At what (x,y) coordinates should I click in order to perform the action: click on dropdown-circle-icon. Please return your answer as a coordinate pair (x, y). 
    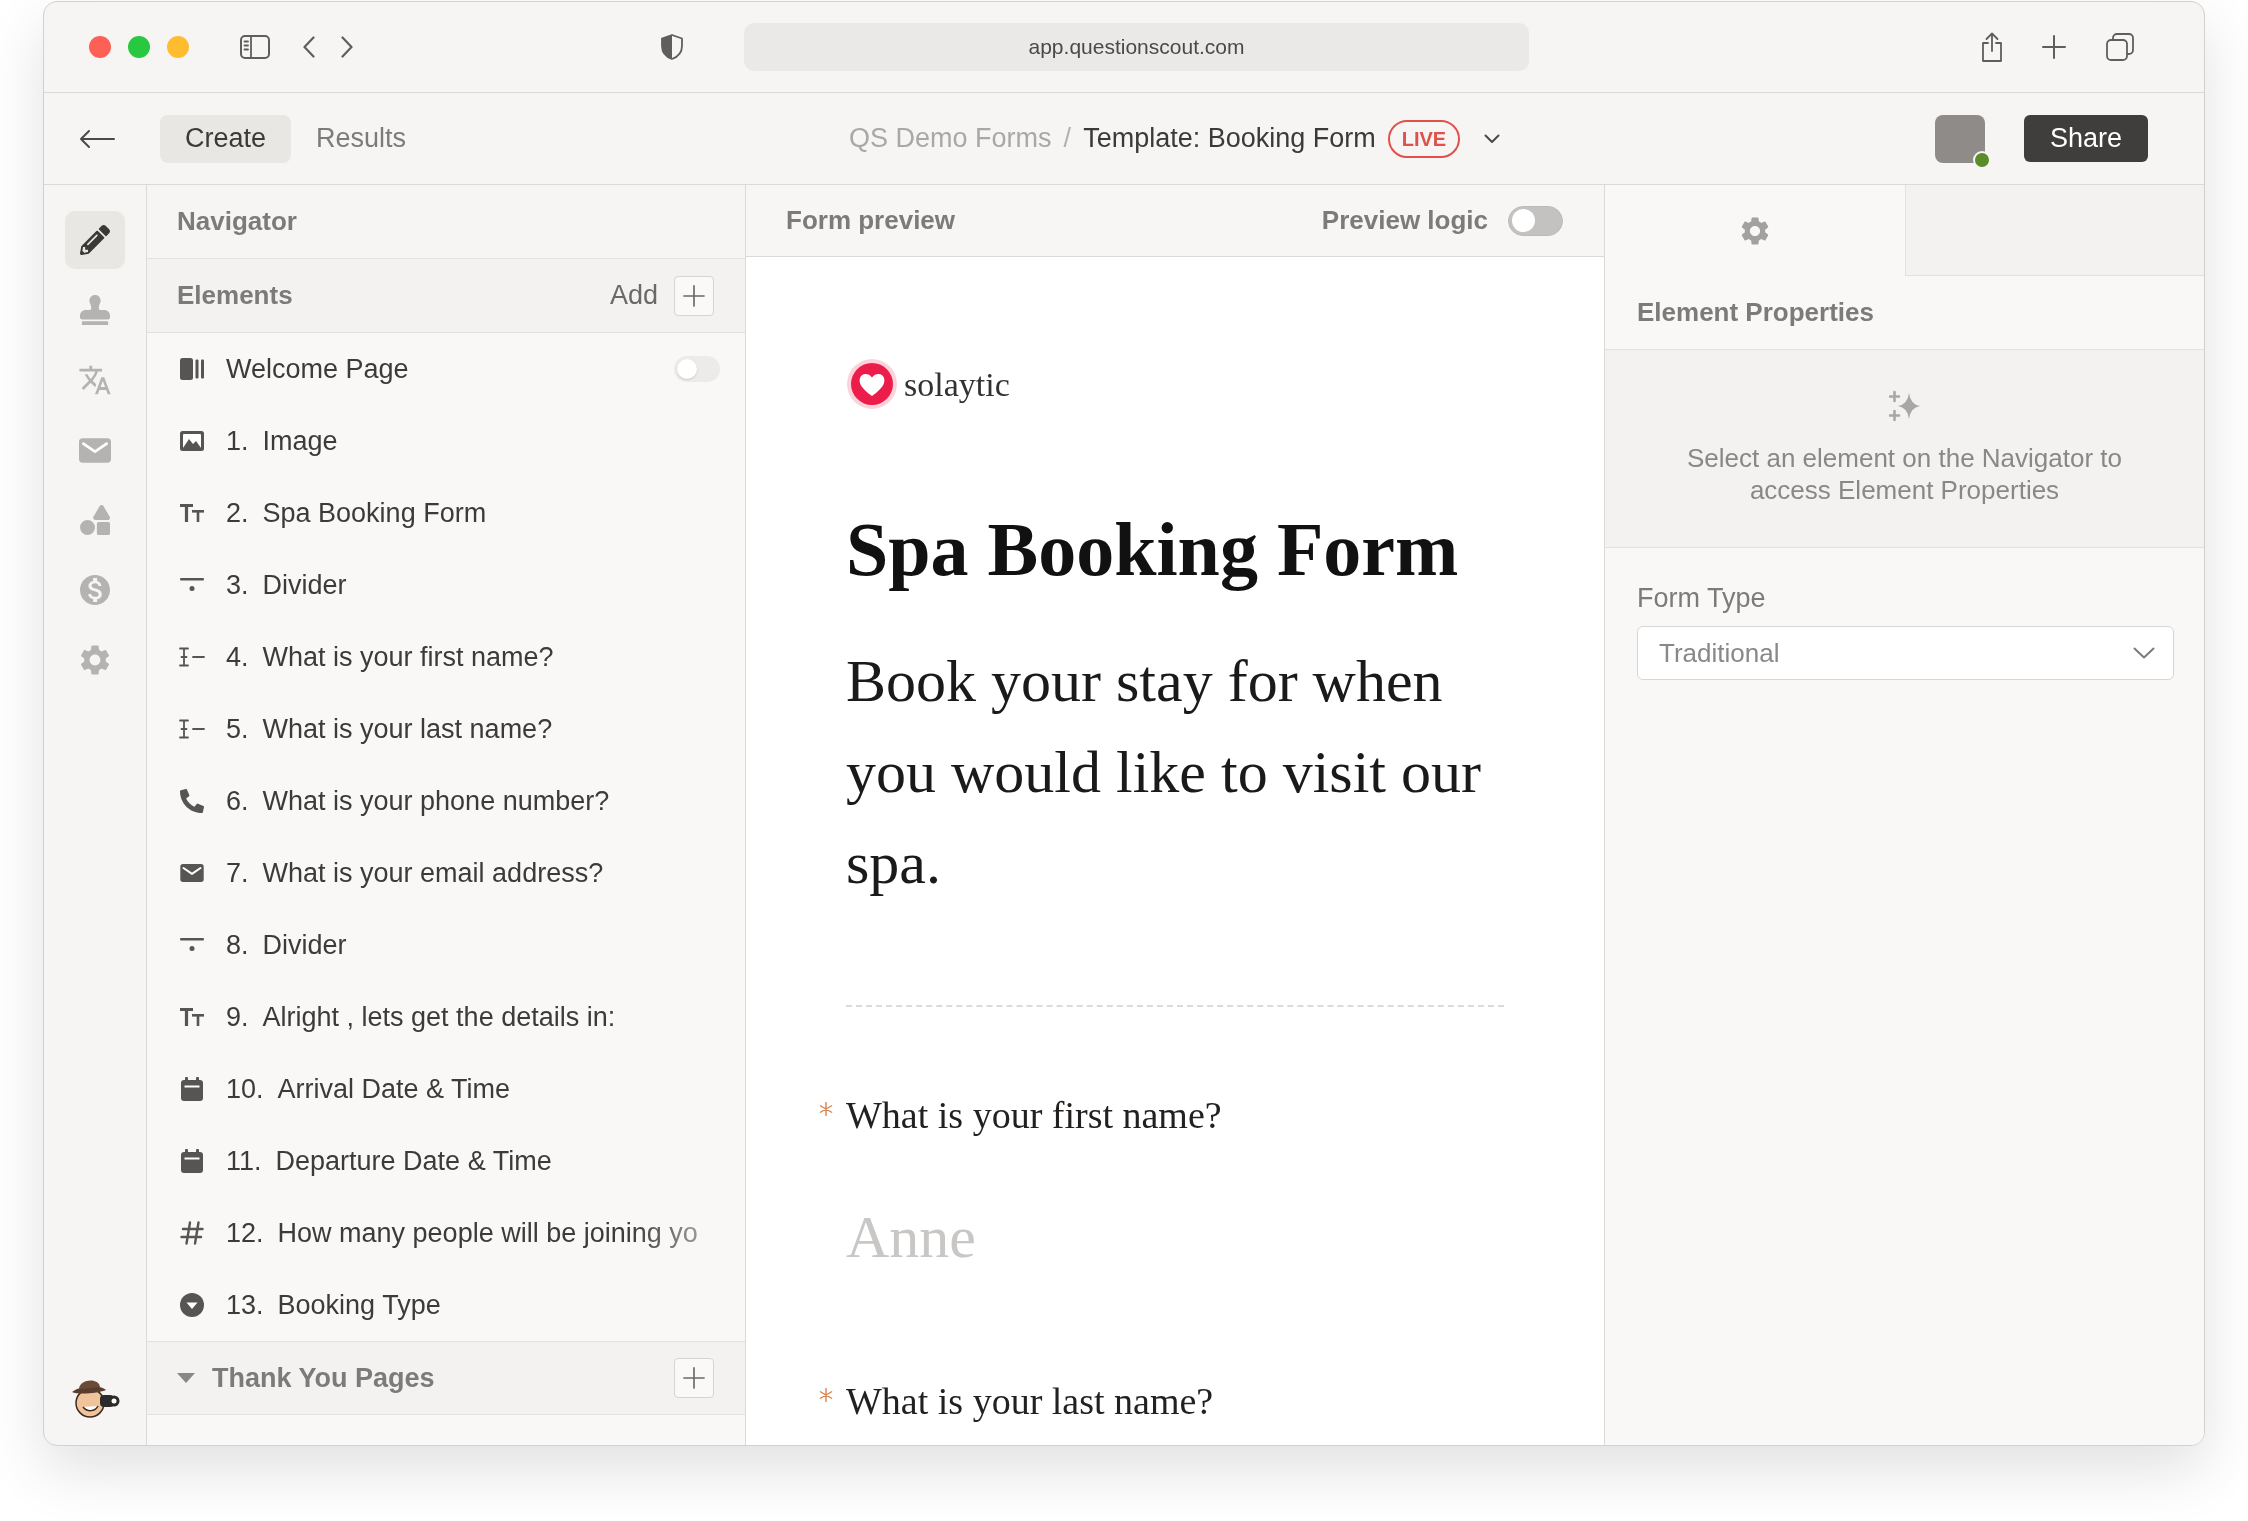
    Looking at the image, I should click on (192, 1305).